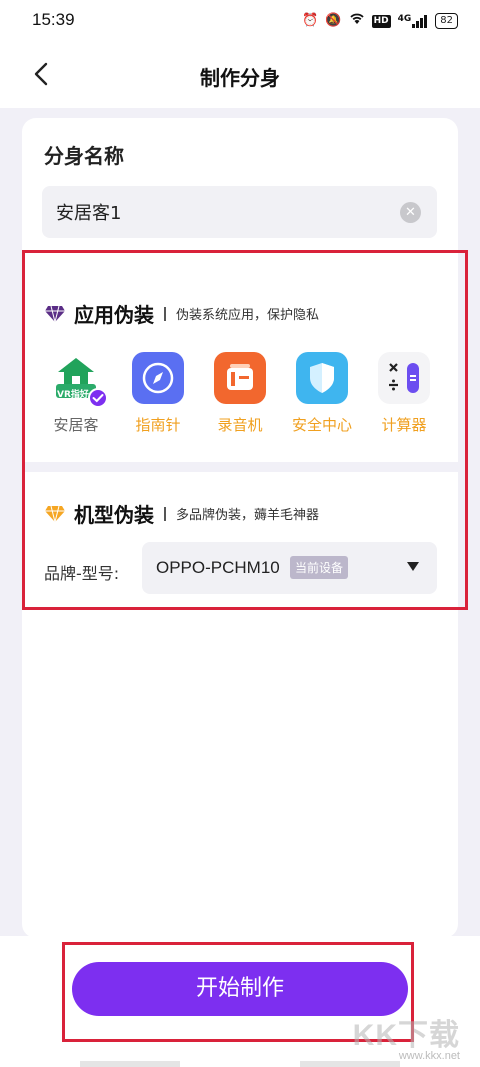 The image size is (480, 1067). I want to click on clone-name-field: ✕, so click(239, 212).